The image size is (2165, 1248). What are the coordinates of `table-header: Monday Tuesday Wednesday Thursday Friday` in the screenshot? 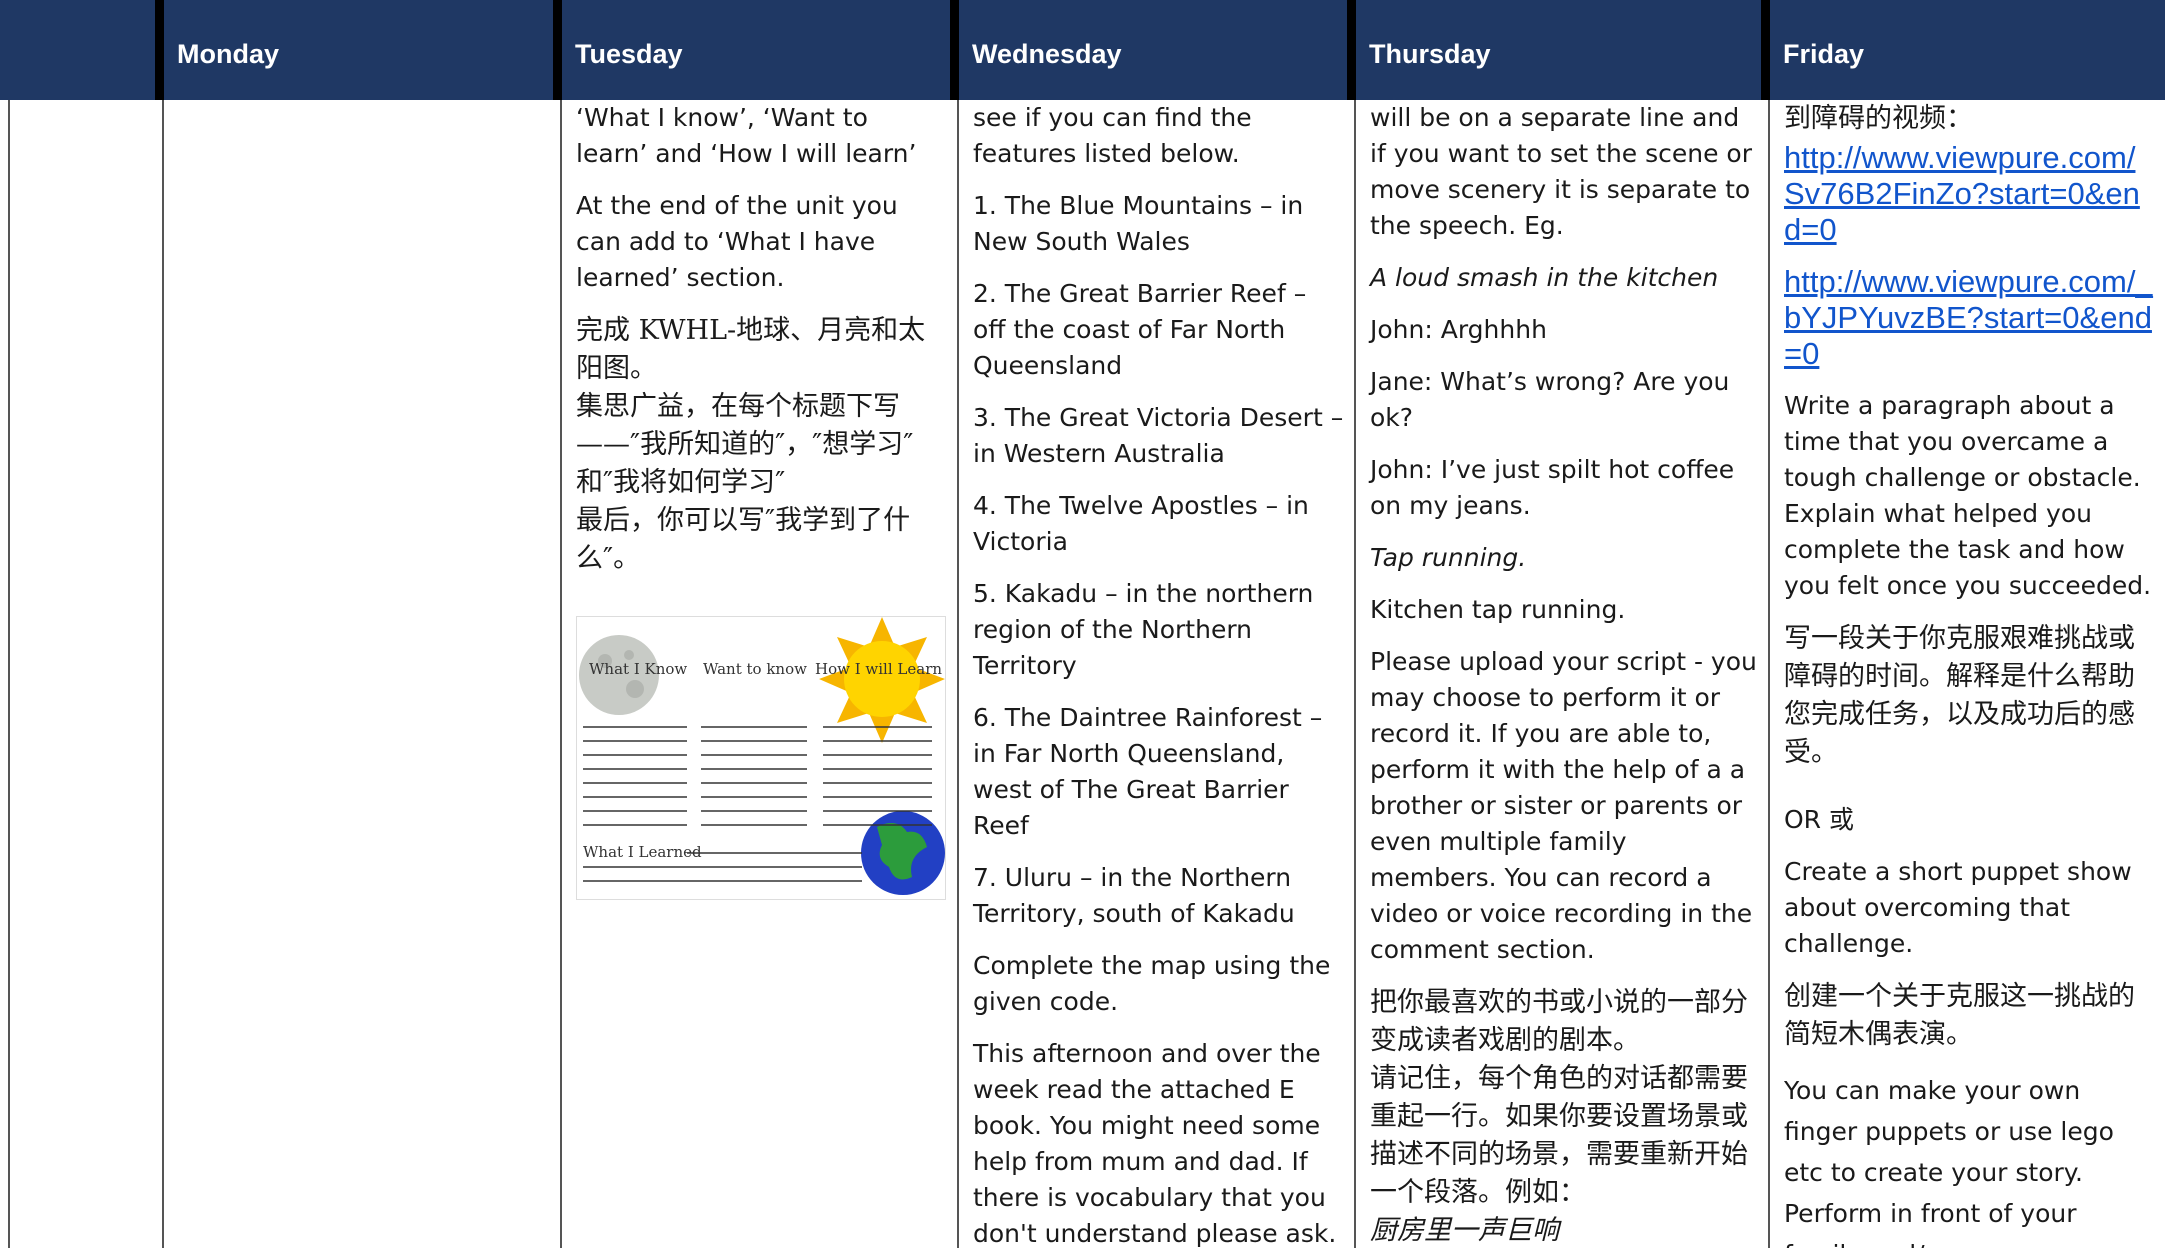 It's located at (1082, 50).